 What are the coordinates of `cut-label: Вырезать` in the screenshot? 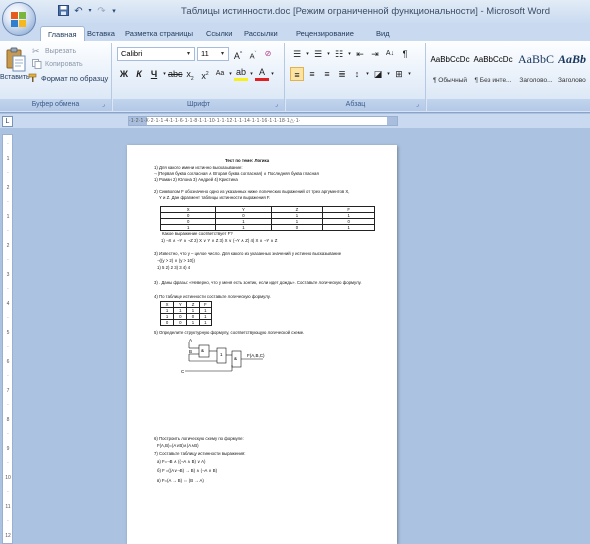 It's located at (61, 51).